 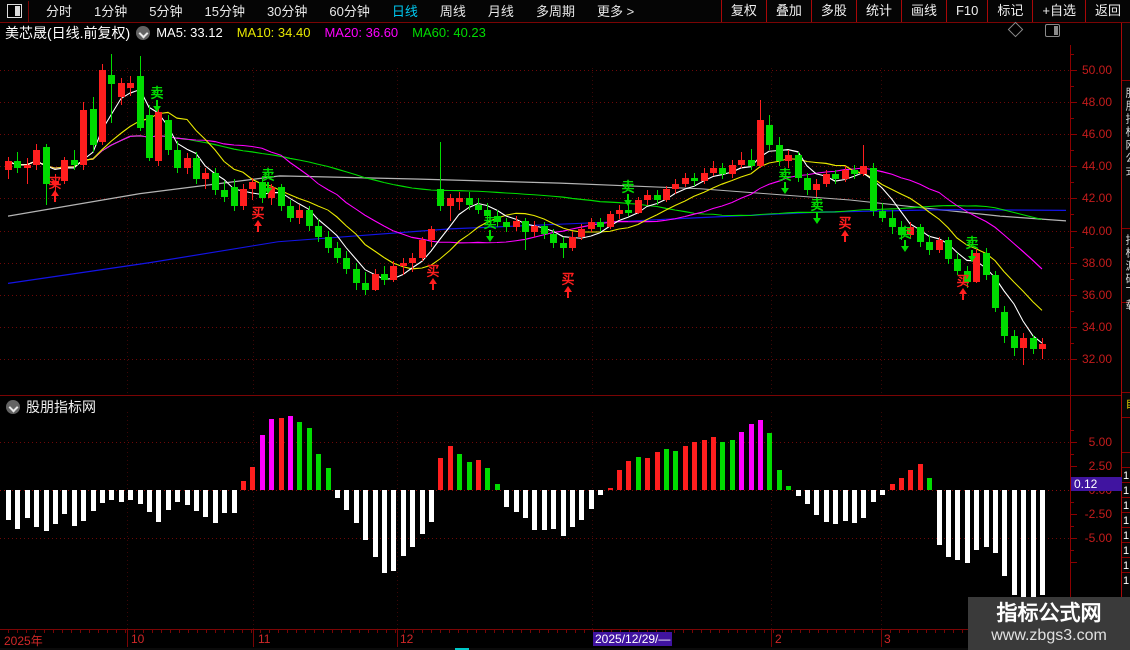 What do you see at coordinates (405, 11) in the screenshot?
I see `menu-item-6: 日线` at bounding box center [405, 11].